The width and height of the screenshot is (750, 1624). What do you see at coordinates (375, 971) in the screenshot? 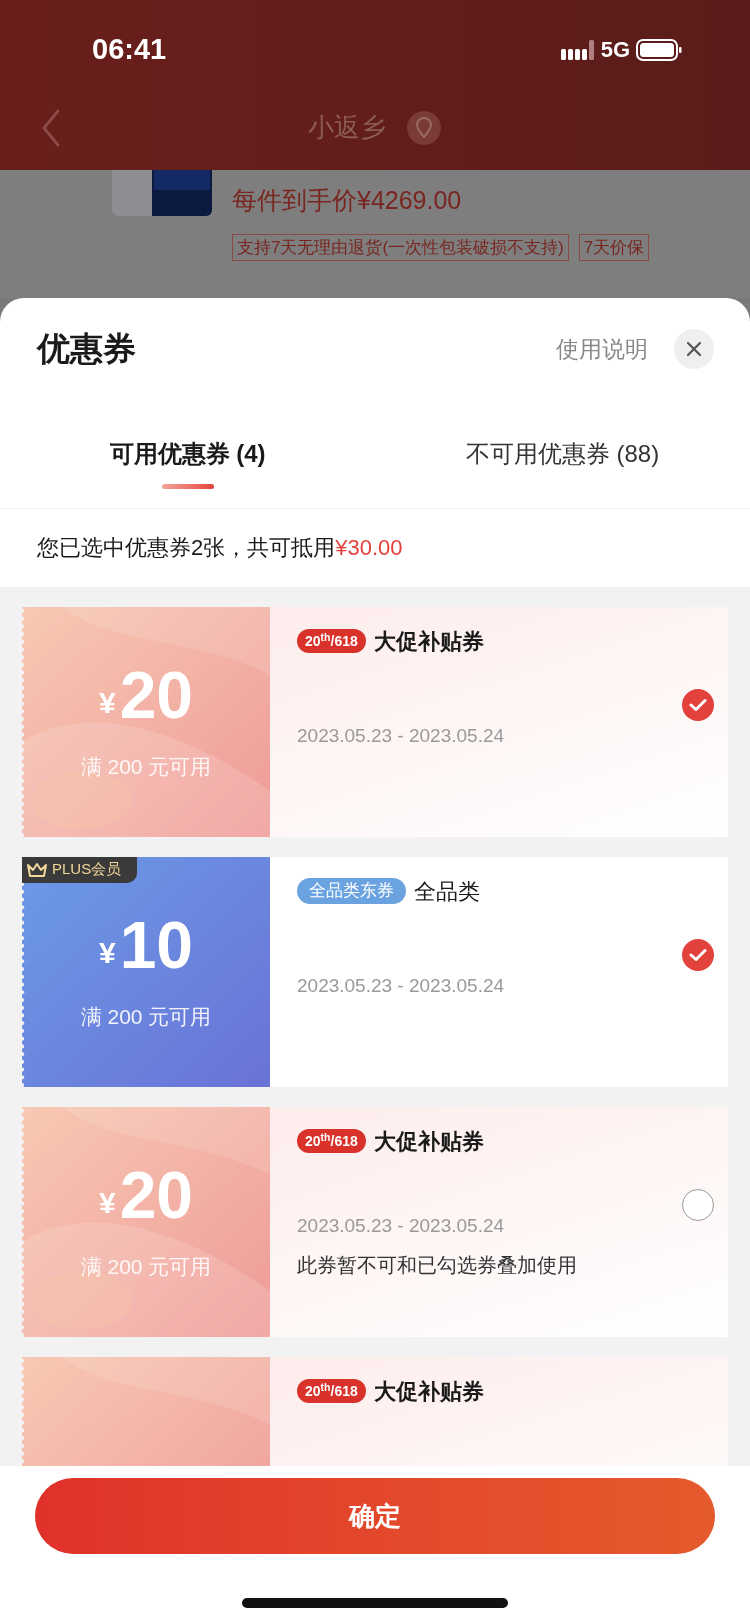
I see `coupon-card: PLUS会员 ¥10 满 200 元可用 全品类东券 全品类 2023.05.23 - 2023.05.24` at bounding box center [375, 971].